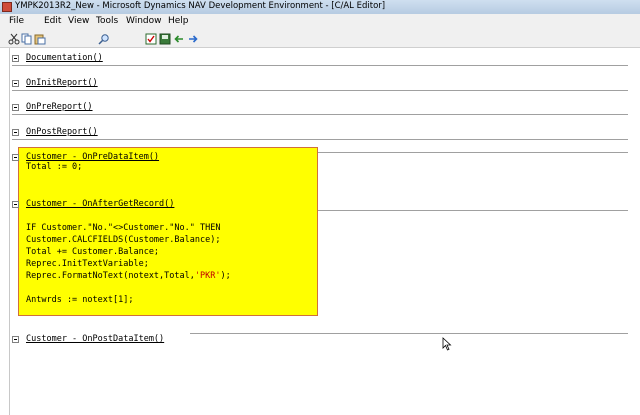  What do you see at coordinates (16, 21) in the screenshot?
I see `menu-file: File` at bounding box center [16, 21].